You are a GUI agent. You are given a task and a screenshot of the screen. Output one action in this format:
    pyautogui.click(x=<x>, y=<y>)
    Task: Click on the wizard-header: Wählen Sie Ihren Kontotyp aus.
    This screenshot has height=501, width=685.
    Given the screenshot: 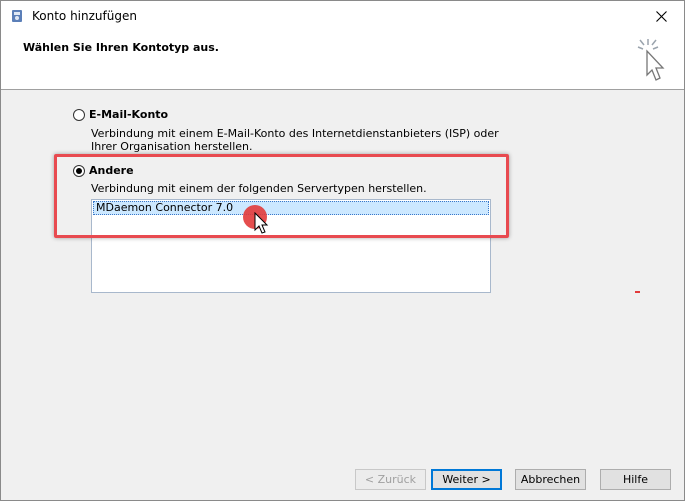 What is the action you would take?
    pyautogui.click(x=342, y=60)
    